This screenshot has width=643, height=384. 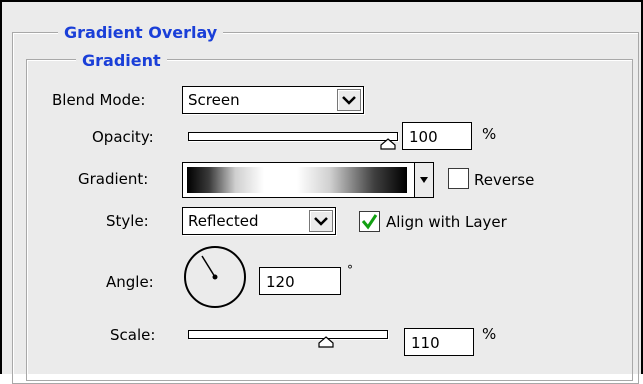 What do you see at coordinates (300, 281) in the screenshot?
I see `angle-input: 120` at bounding box center [300, 281].